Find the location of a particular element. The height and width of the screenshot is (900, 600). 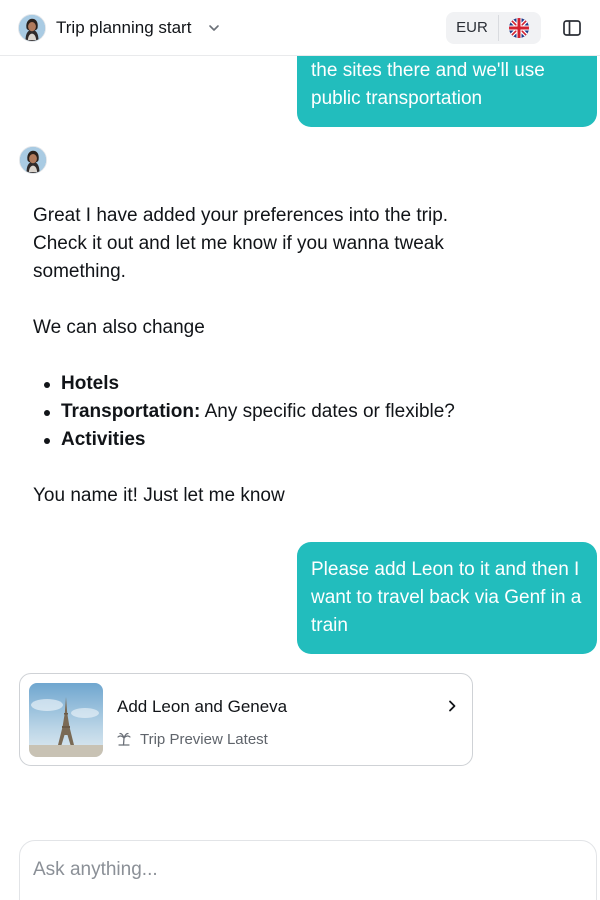

chevron-right-icon is located at coordinates (452, 706).